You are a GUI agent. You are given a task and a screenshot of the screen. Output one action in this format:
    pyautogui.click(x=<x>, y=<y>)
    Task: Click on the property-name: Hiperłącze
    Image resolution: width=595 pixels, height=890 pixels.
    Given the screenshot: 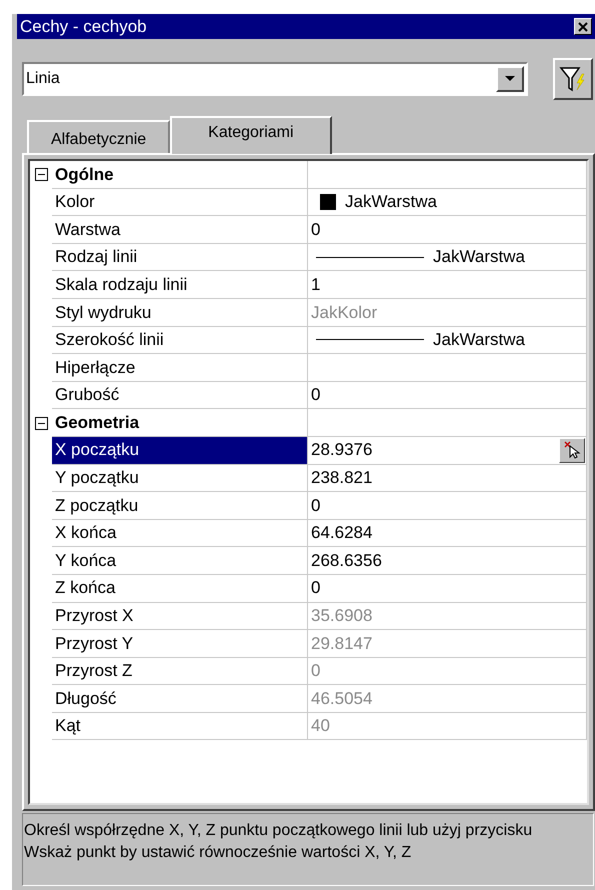 What is the action you would take?
    pyautogui.click(x=180, y=368)
    